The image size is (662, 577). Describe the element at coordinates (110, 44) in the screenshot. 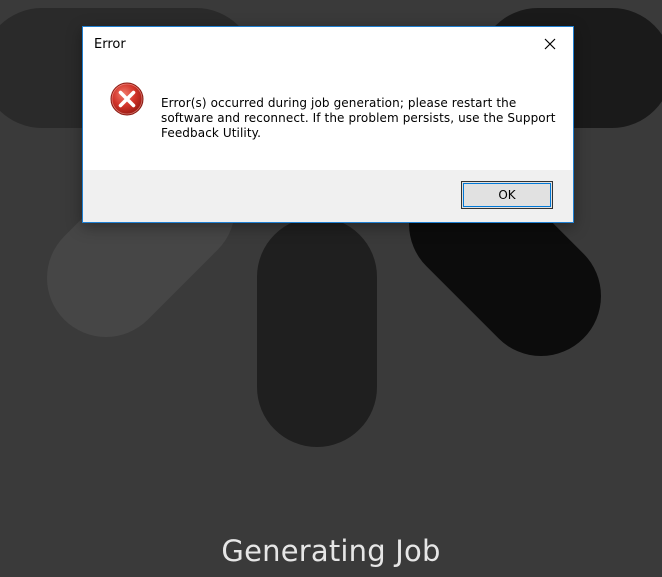

I see `dialog-title: Error` at that location.